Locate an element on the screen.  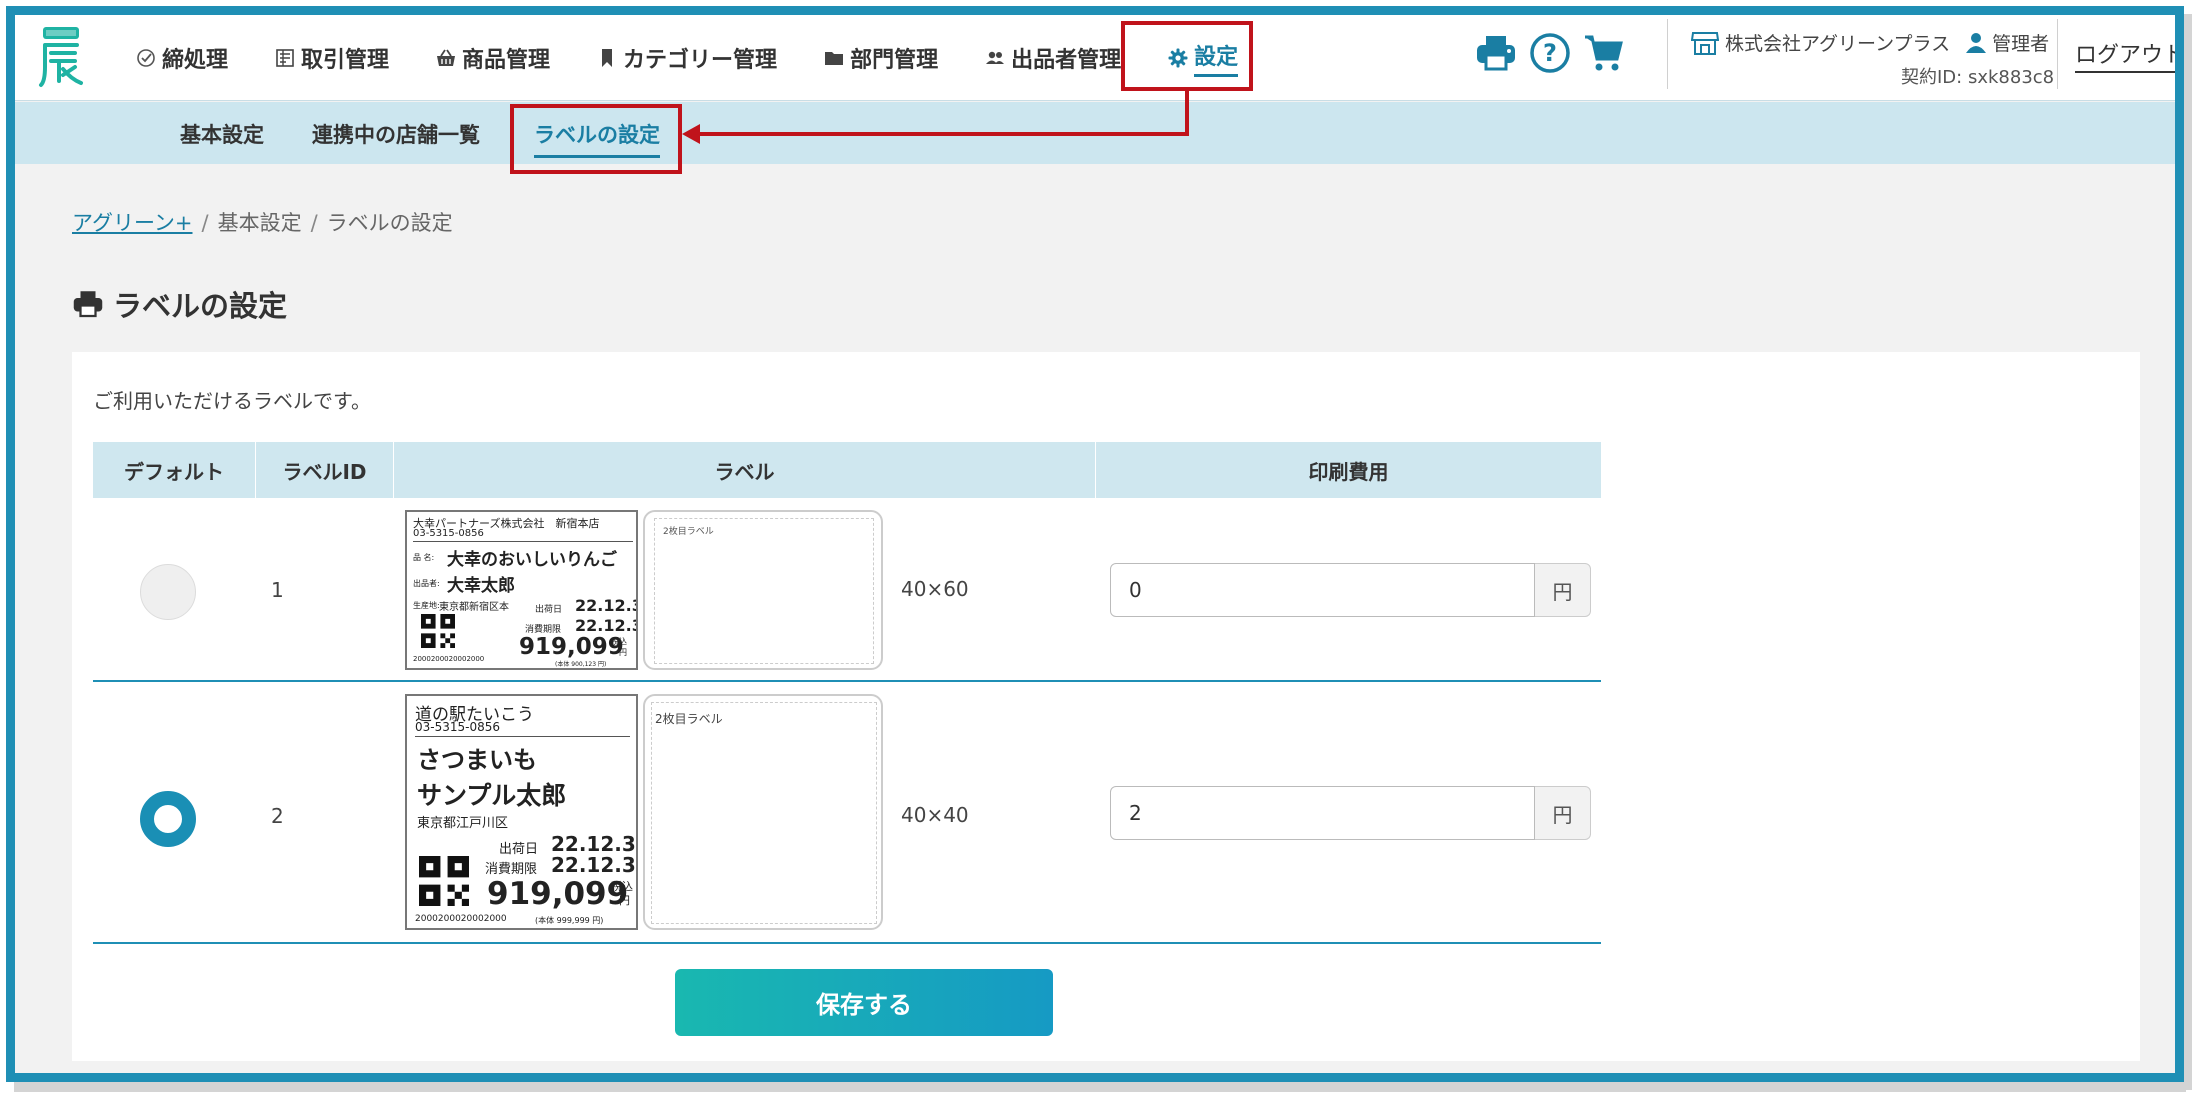
label-preview-back: 2枚目ラベル is located at coordinates (763, 812).